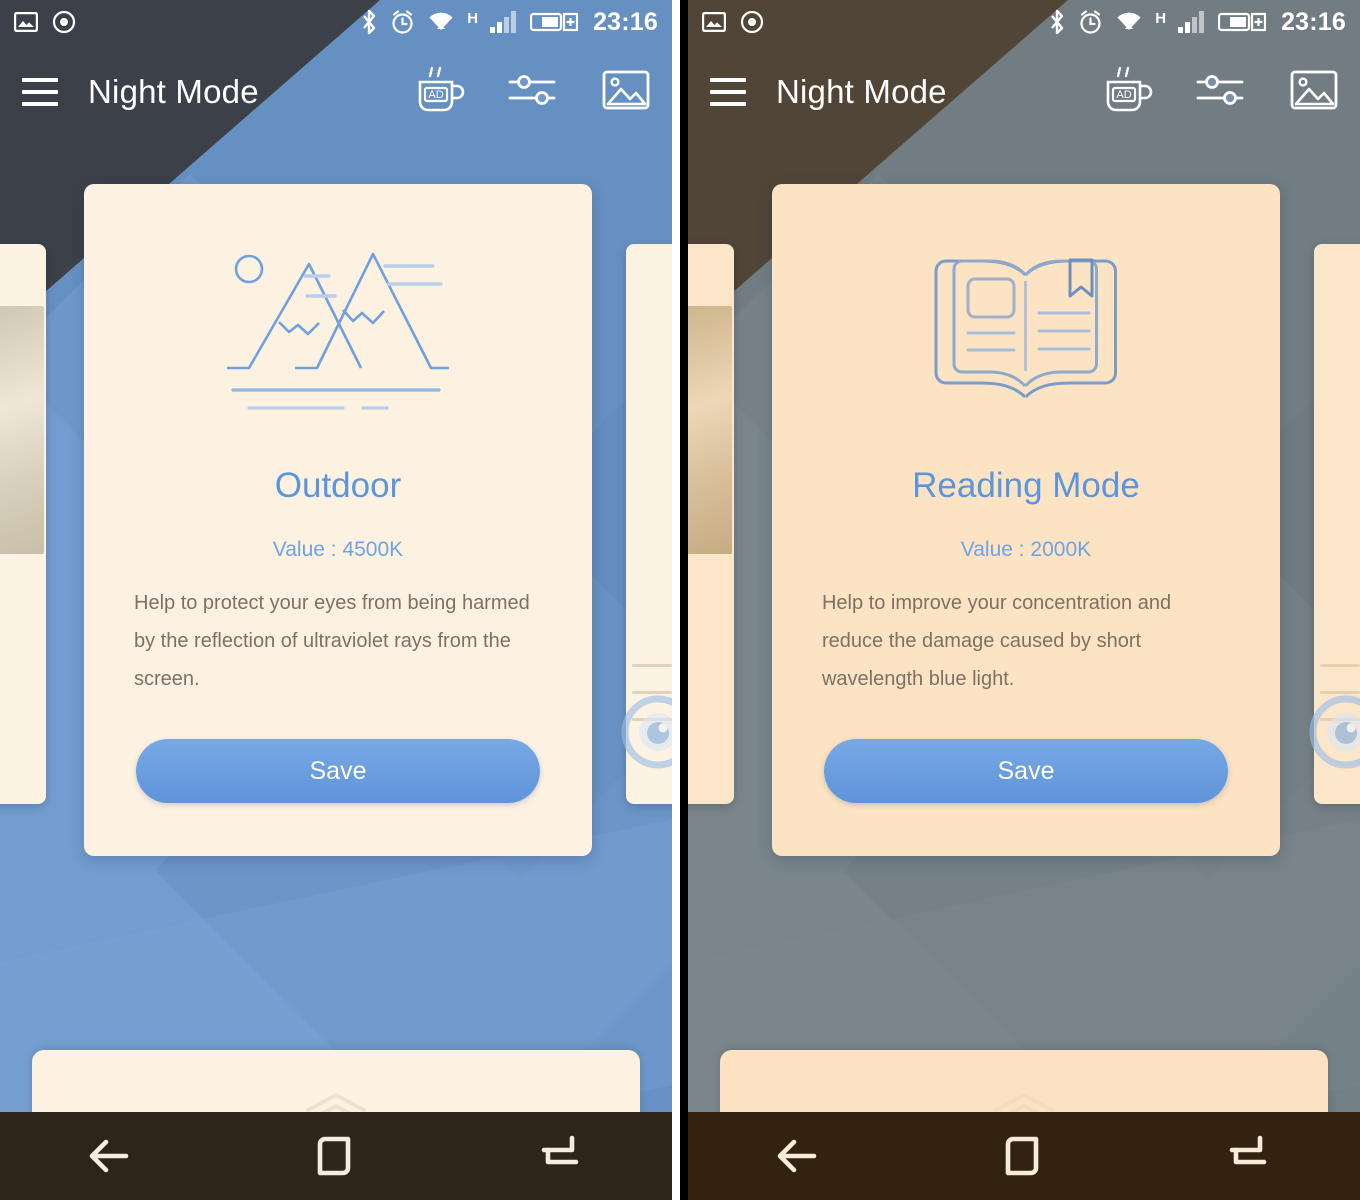 The height and width of the screenshot is (1200, 1360). Describe the element at coordinates (1026, 485) in the screenshot. I see `mode-title: Reading Mode` at that location.